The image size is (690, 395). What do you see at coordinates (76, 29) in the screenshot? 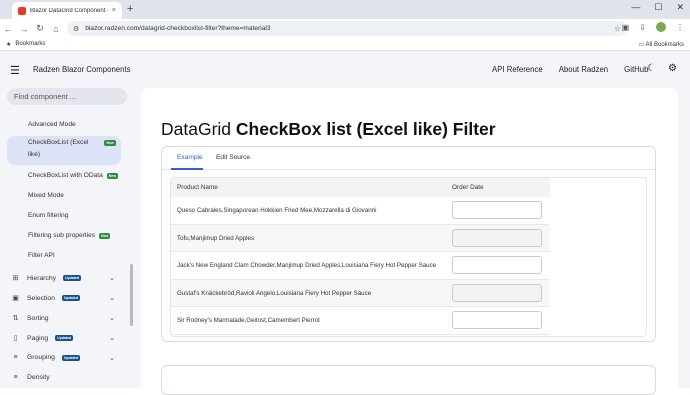
I see `site-info-icon: ⚙` at bounding box center [76, 29].